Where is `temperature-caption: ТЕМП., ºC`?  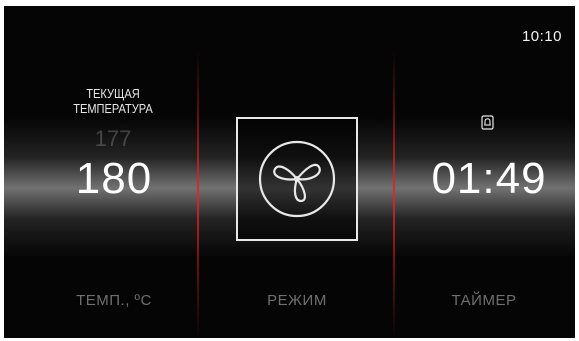 temperature-caption: ТЕМП., ºC is located at coordinates (114, 300).